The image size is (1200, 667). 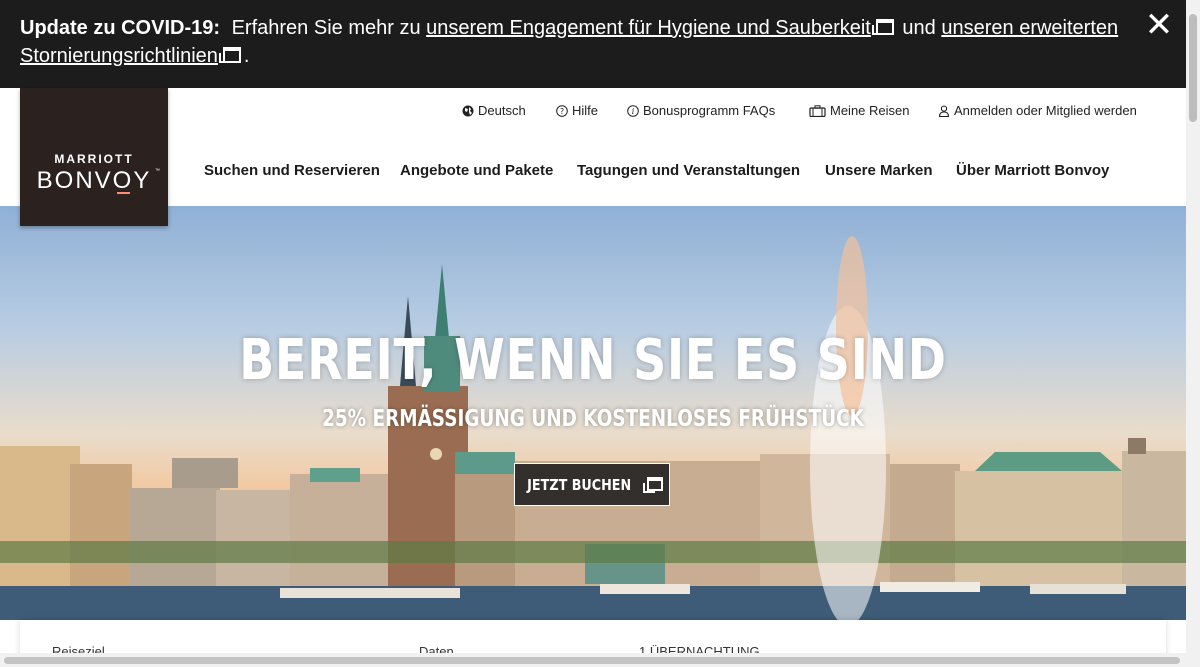 I want to click on nav-search-reserve: Suchen und Reservieren, so click(x=292, y=171).